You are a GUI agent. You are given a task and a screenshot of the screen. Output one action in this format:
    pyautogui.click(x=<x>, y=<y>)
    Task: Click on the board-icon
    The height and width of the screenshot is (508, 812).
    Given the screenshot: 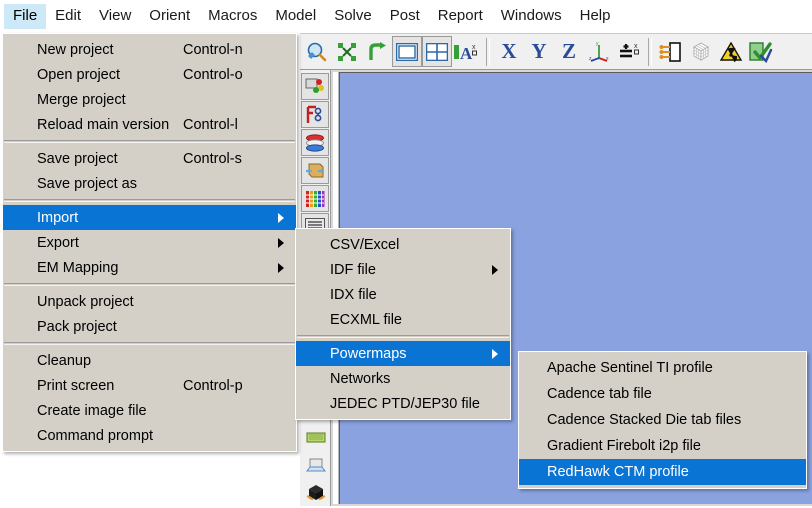 What is the action you would take?
    pyautogui.click(x=316, y=437)
    